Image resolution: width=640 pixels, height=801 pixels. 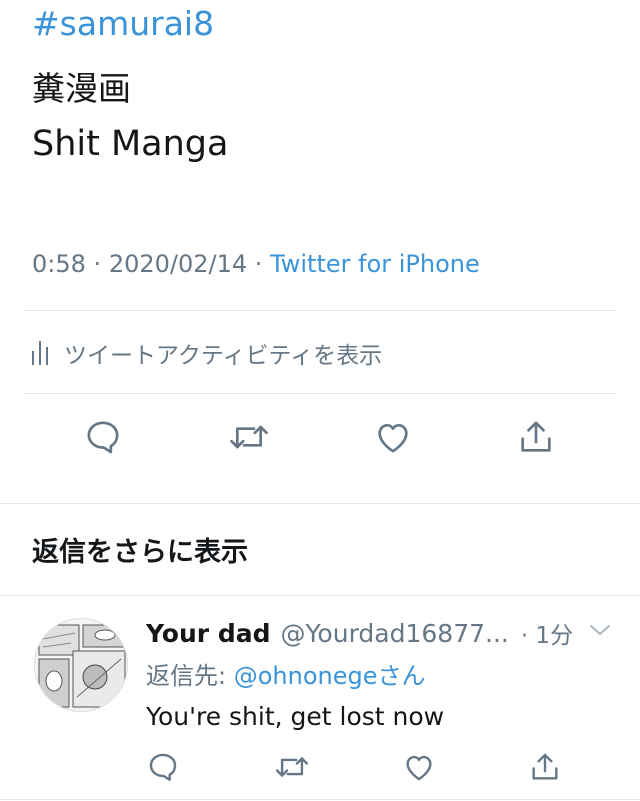 What do you see at coordinates (59, 264) in the screenshot?
I see `tweet-time: 0:58` at bounding box center [59, 264].